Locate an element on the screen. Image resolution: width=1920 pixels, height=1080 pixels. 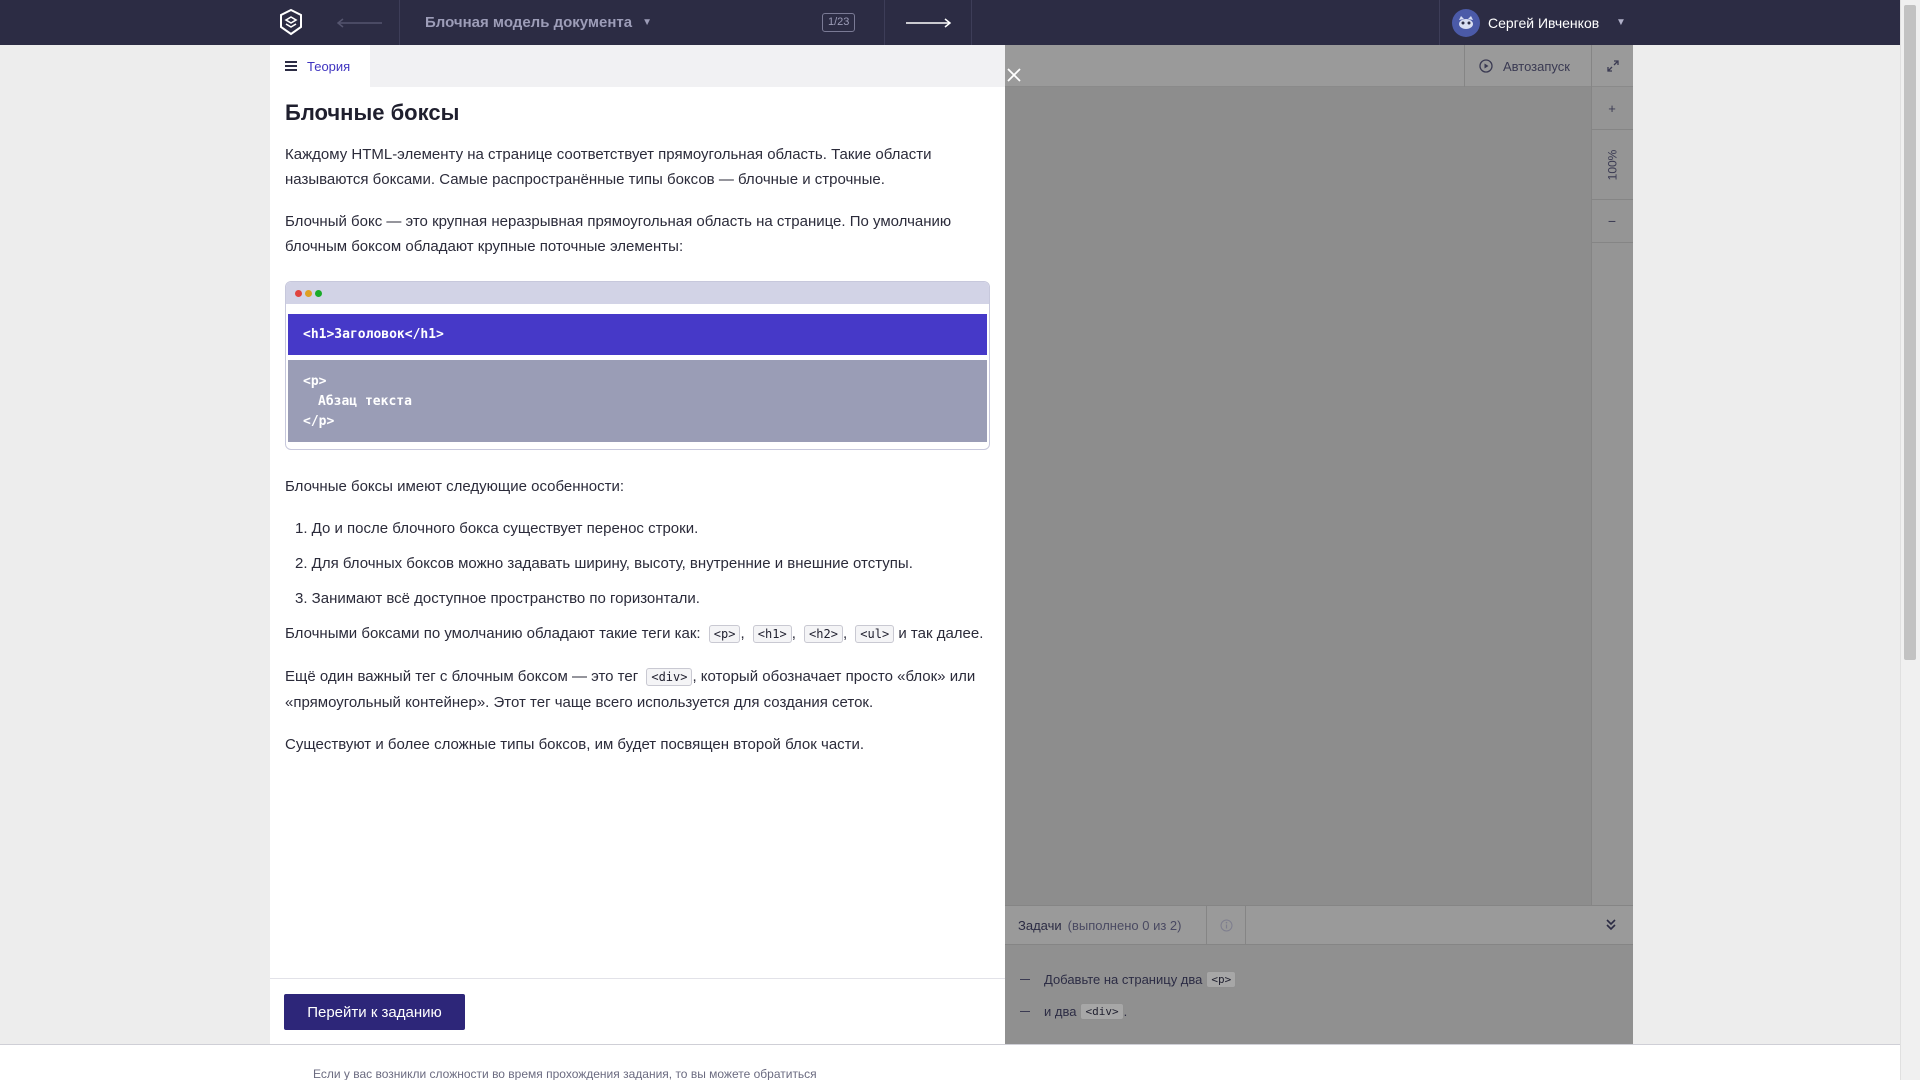
play-circle-icon is located at coordinates (1486, 66).